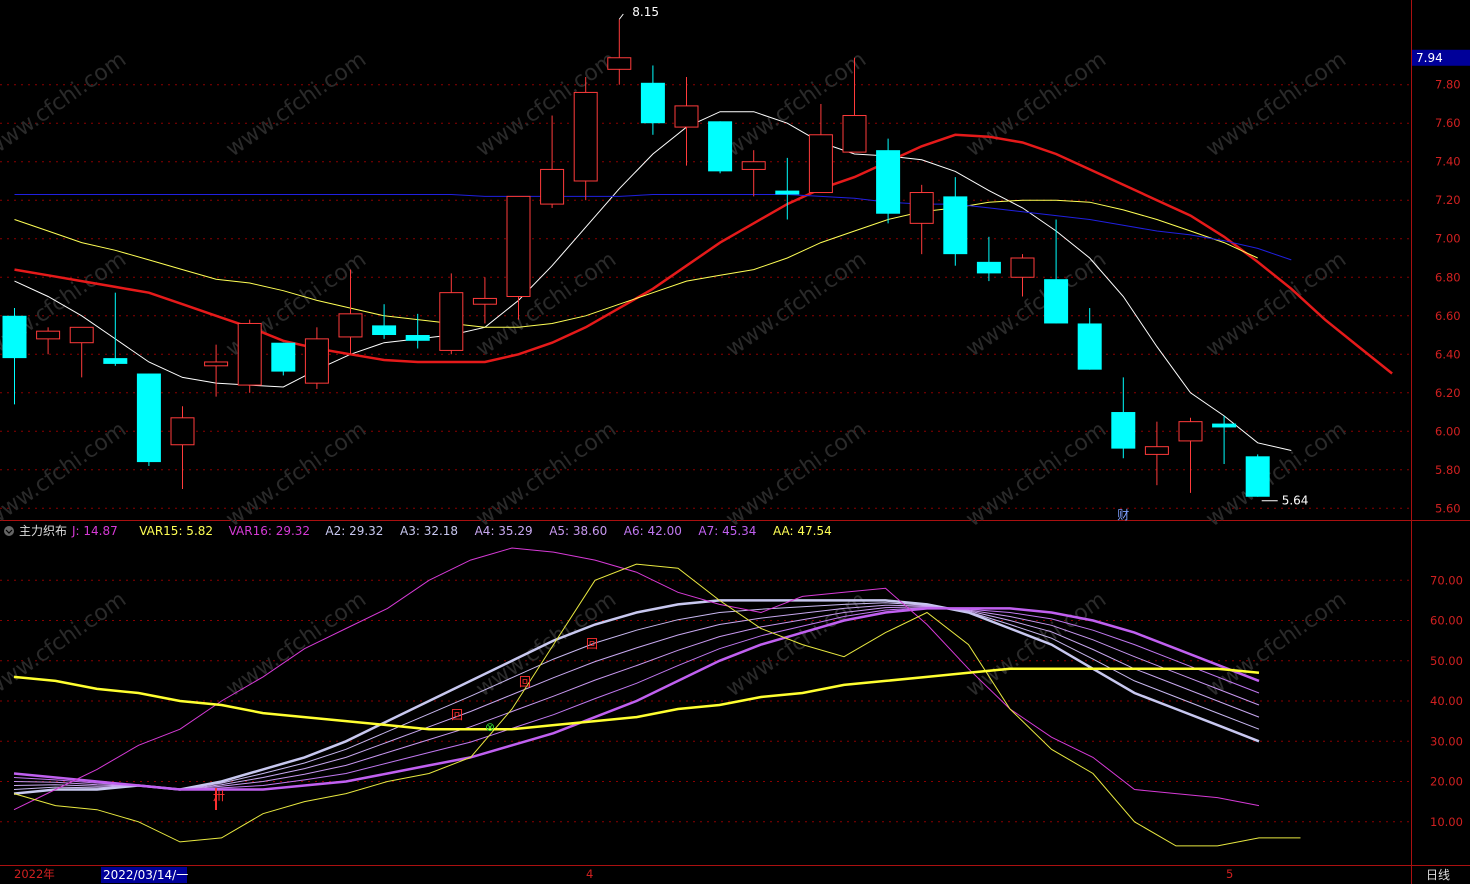  What do you see at coordinates (589, 874) in the screenshot?
I see `x-label-month-4: 4` at bounding box center [589, 874].